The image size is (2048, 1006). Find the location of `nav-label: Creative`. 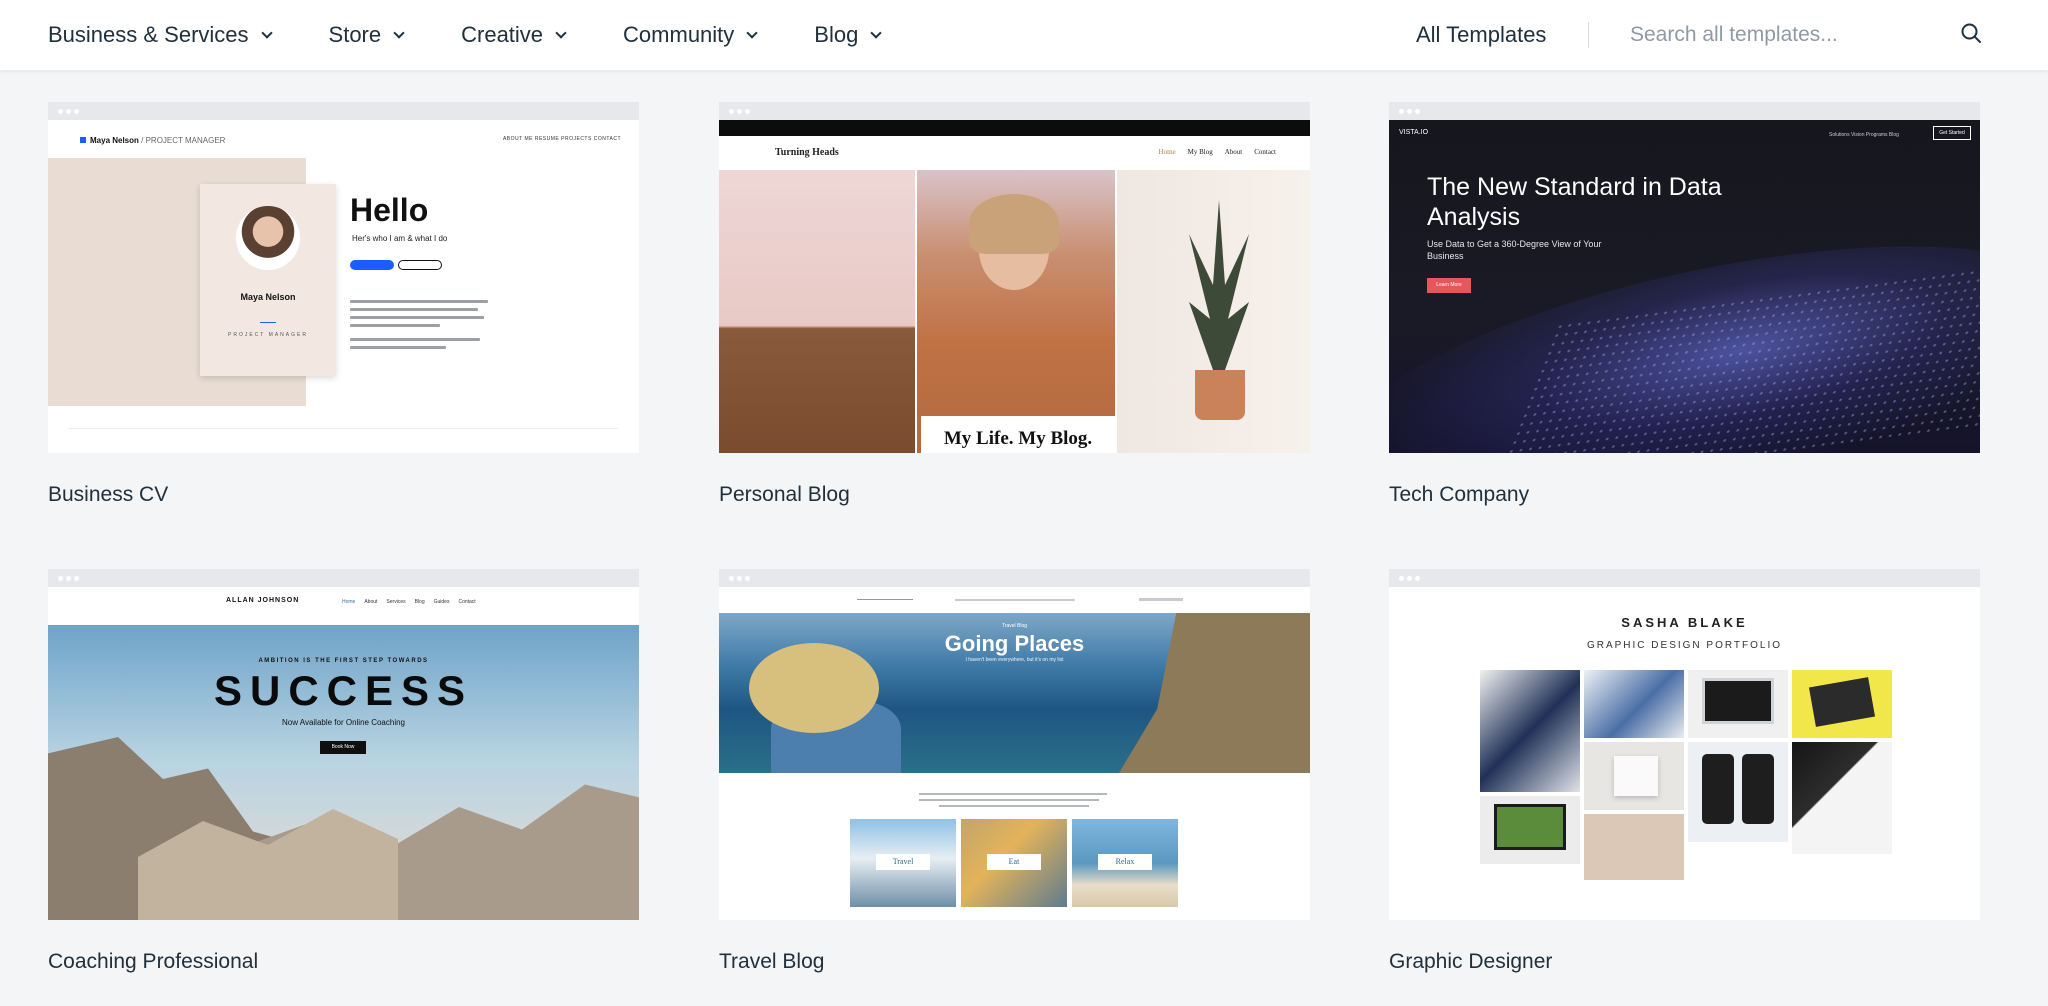

nav-label: Creative is located at coordinates (502, 34).